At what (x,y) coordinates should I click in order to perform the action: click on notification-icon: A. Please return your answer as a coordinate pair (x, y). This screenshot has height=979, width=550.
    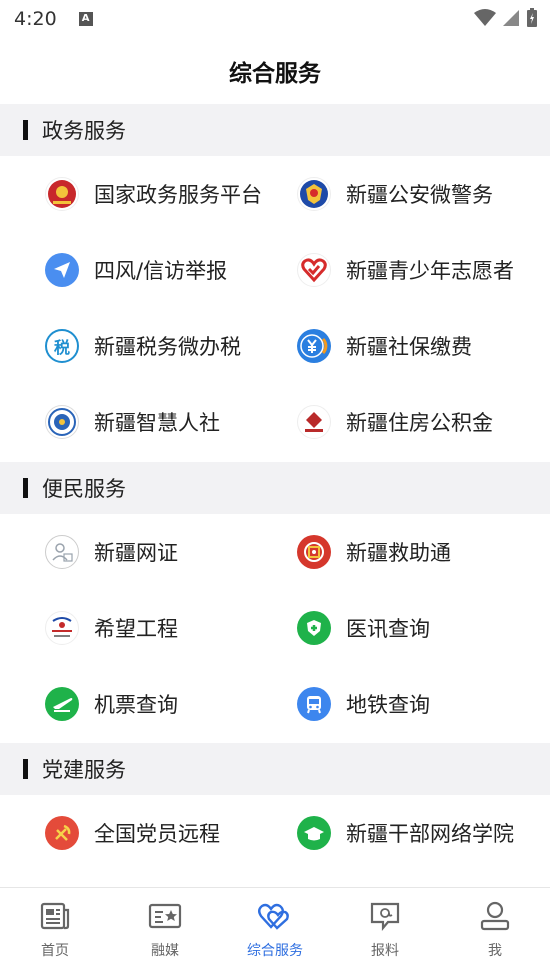
    Looking at the image, I should click on (85, 19).